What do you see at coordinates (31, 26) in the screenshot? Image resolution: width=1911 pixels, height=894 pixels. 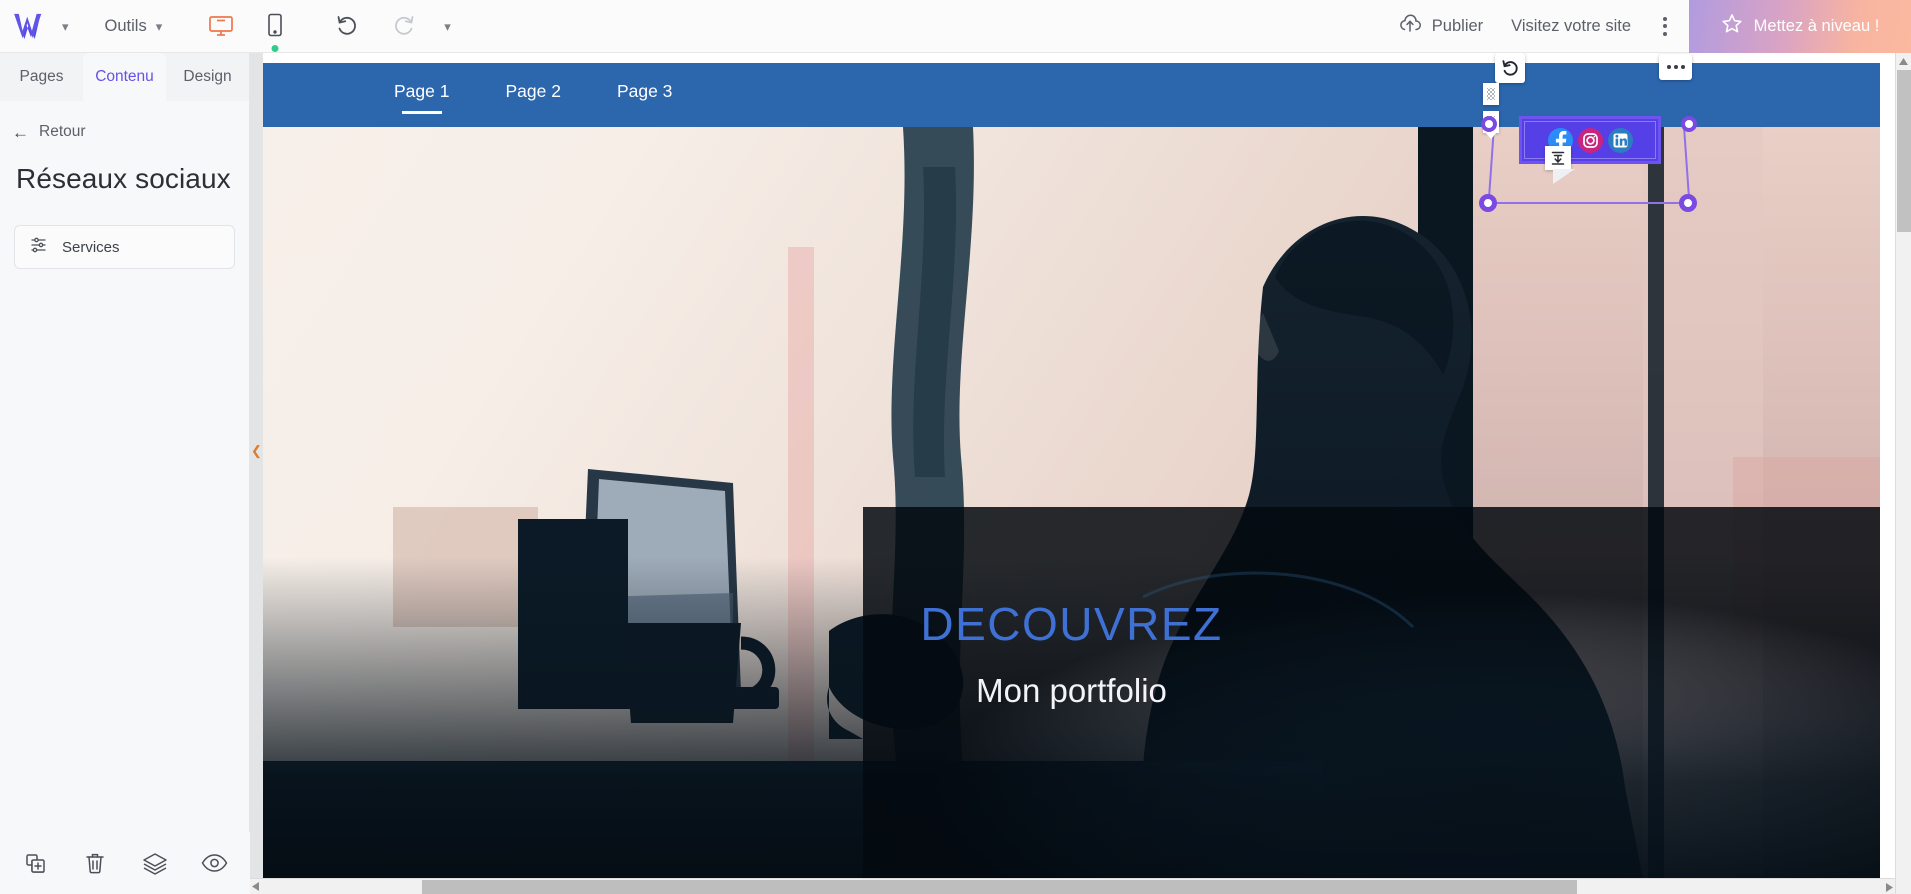 I see `webself-w-logo` at bounding box center [31, 26].